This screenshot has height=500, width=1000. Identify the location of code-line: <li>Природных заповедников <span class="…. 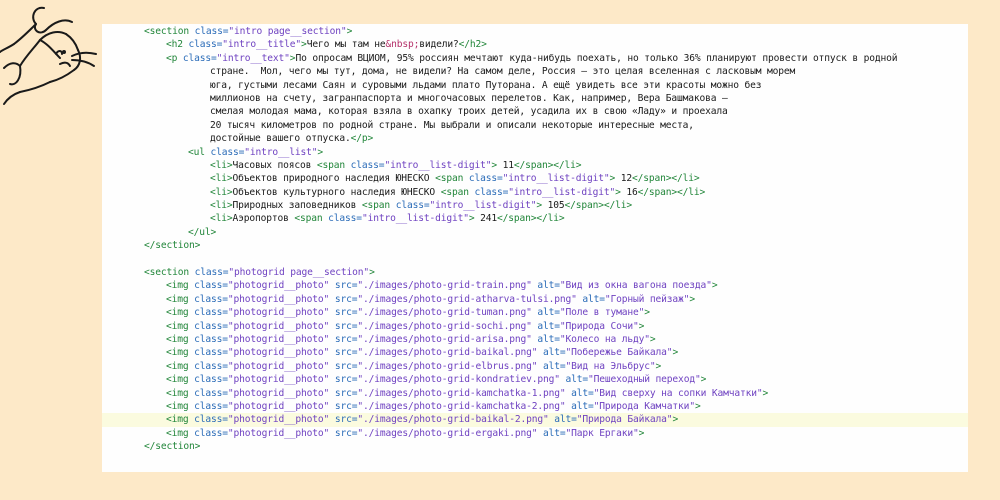
(535, 205).